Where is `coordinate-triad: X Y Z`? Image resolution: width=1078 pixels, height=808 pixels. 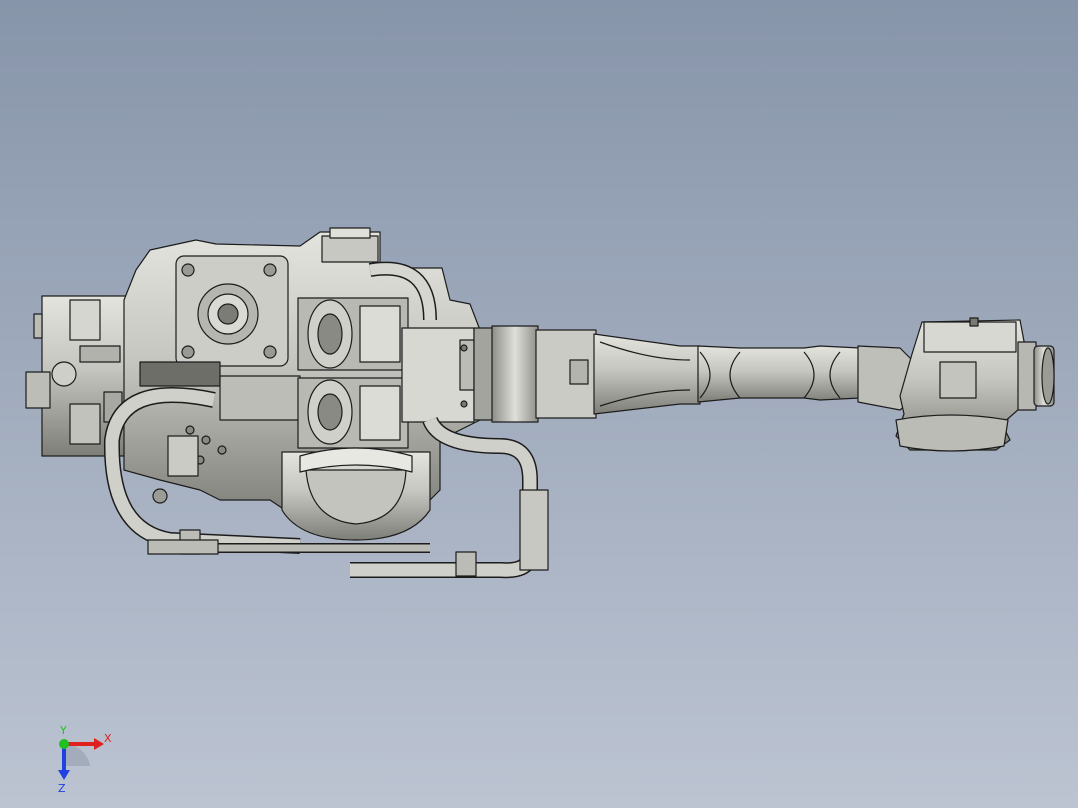 coordinate-triad: X Y Z is located at coordinates (81, 760).